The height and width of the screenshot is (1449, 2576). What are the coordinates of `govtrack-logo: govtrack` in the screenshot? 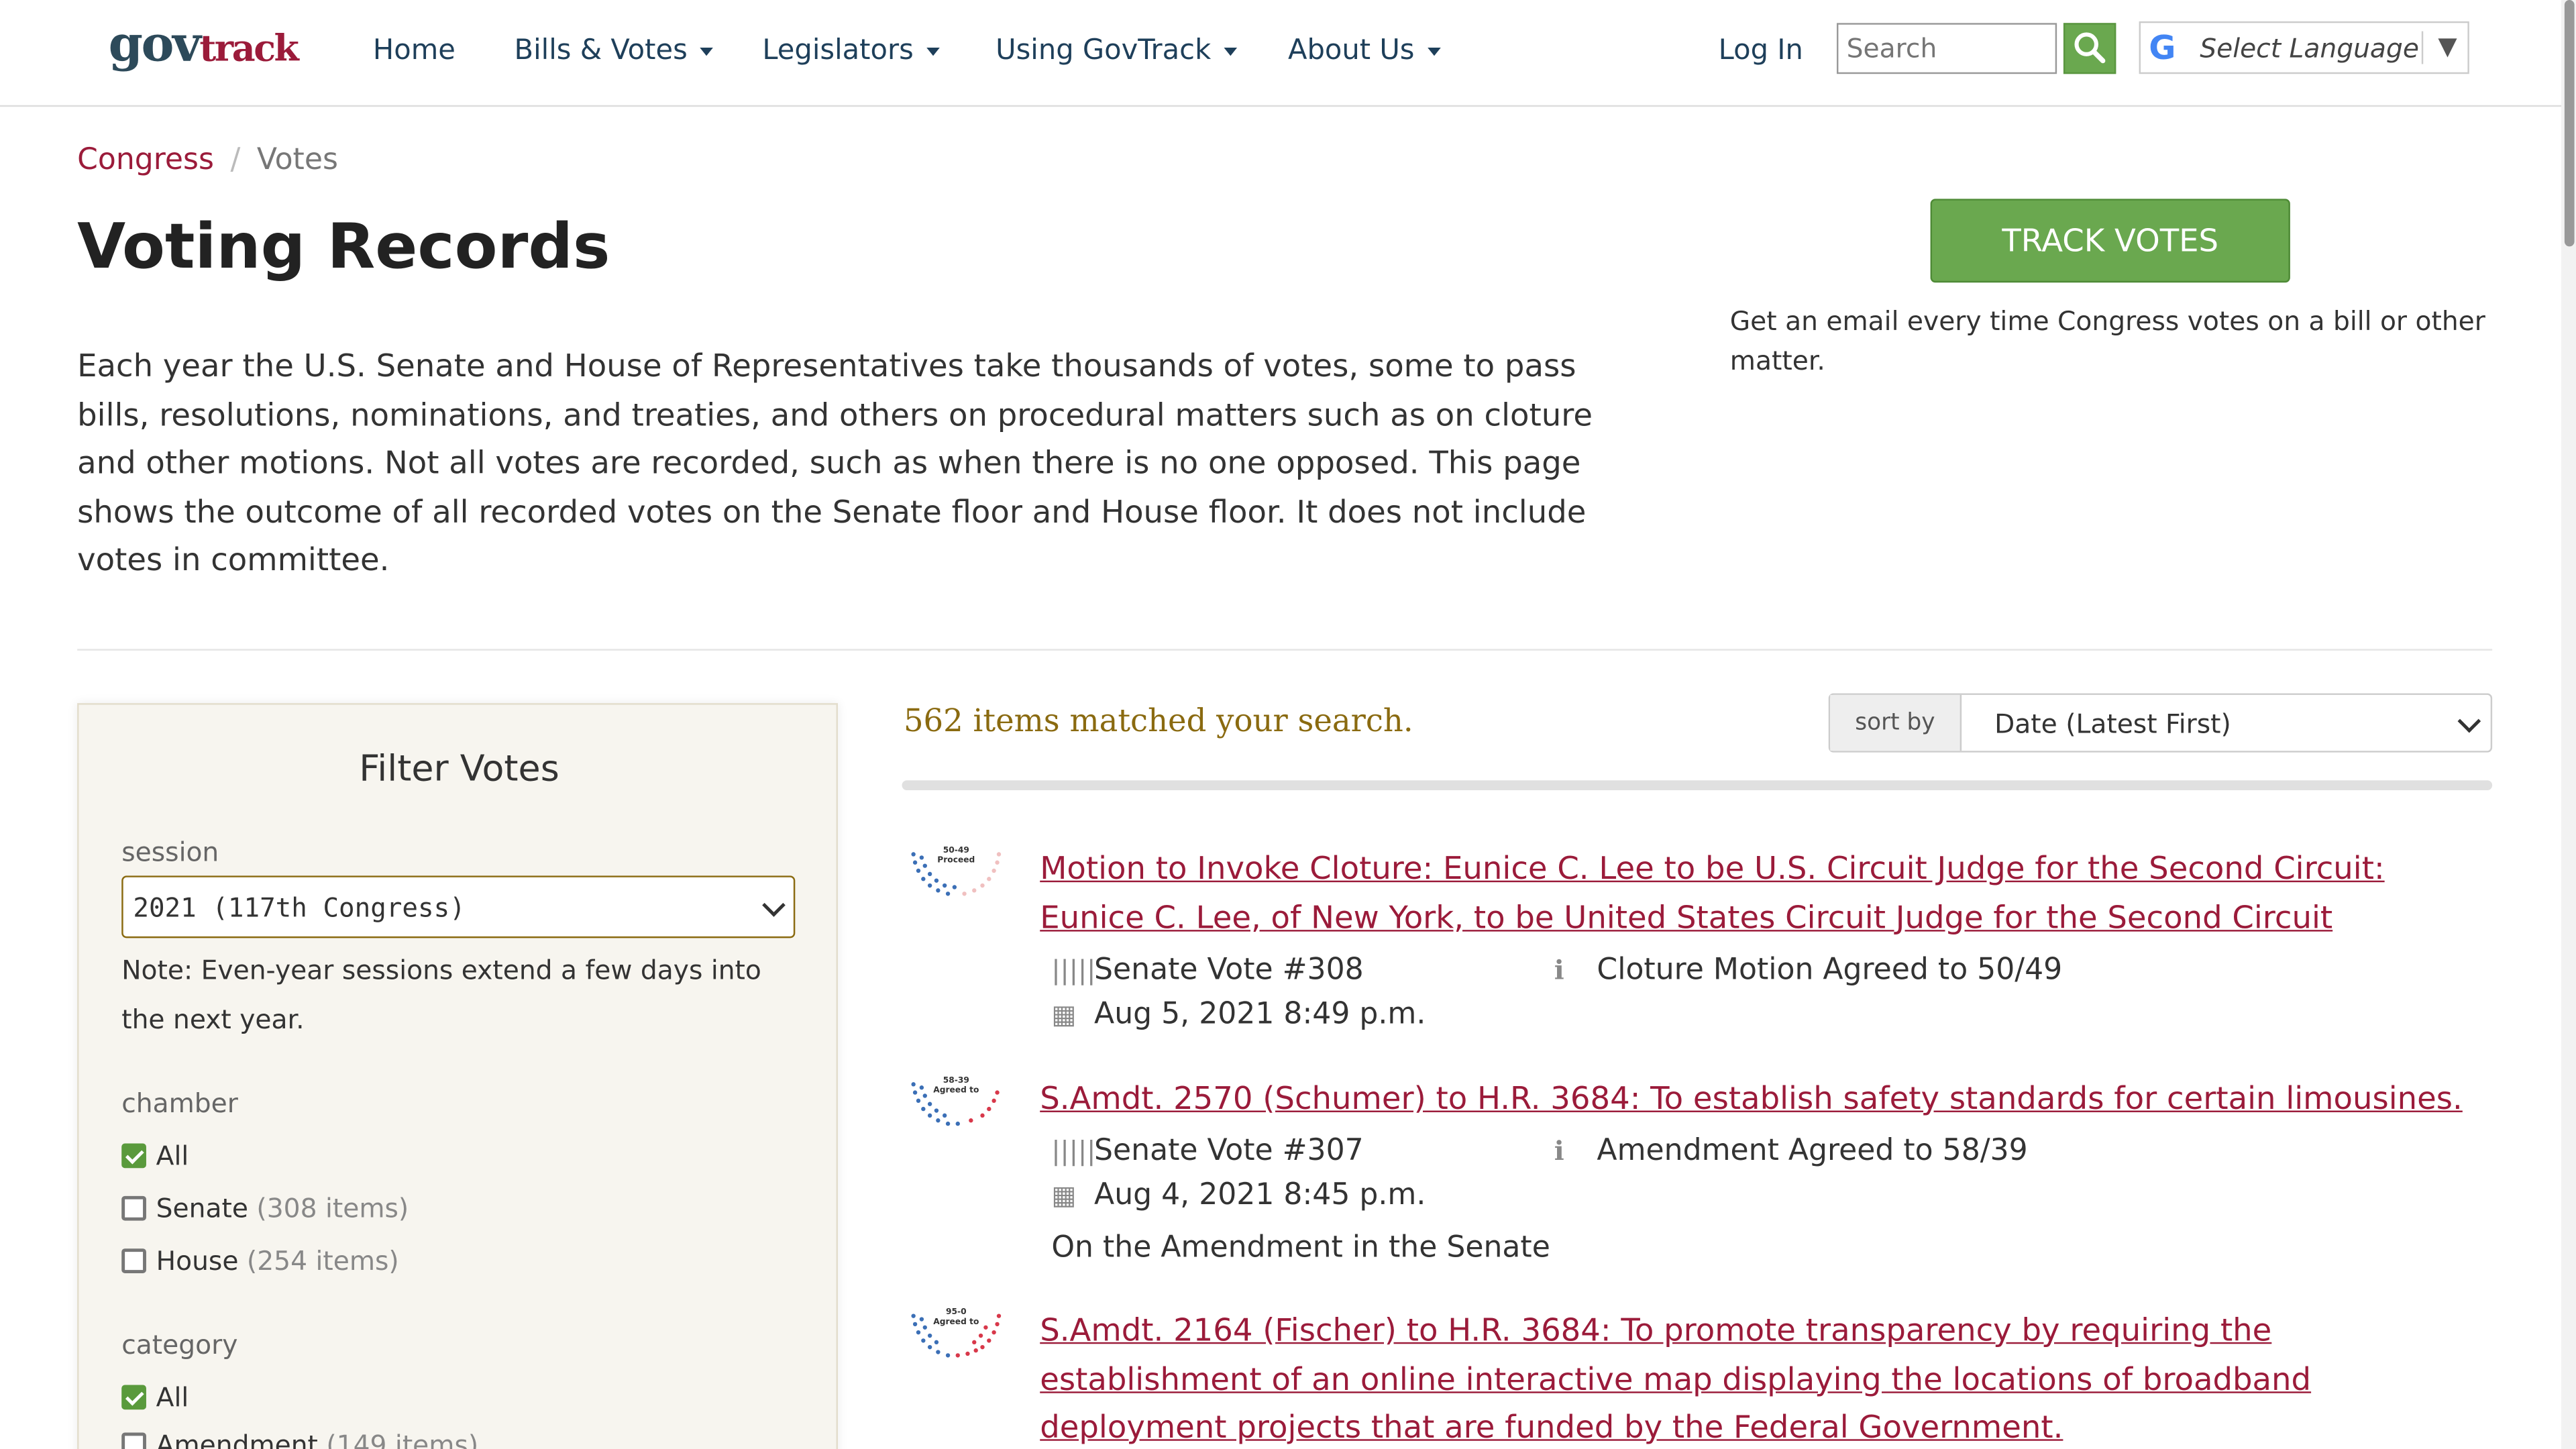 It's located at (203, 45).